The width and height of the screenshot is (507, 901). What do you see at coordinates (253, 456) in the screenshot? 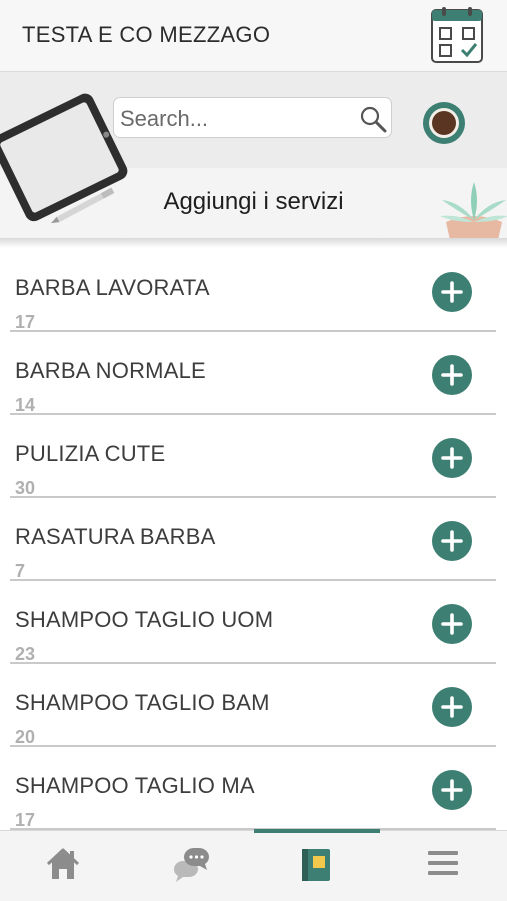
I see `list-item: PULIZIA CUTE 30` at bounding box center [253, 456].